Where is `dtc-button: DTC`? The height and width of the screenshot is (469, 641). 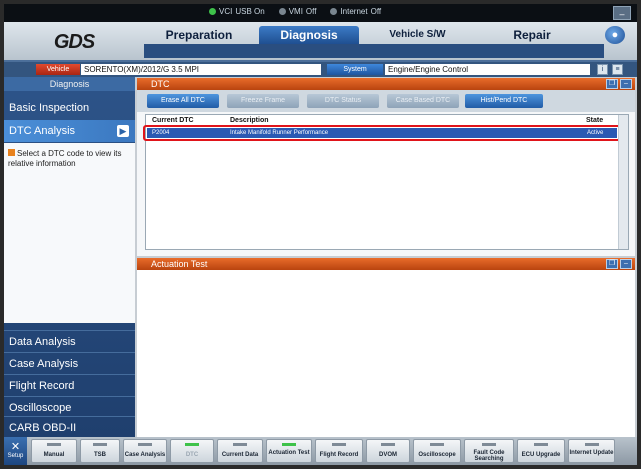 dtc-button: DTC is located at coordinates (192, 451).